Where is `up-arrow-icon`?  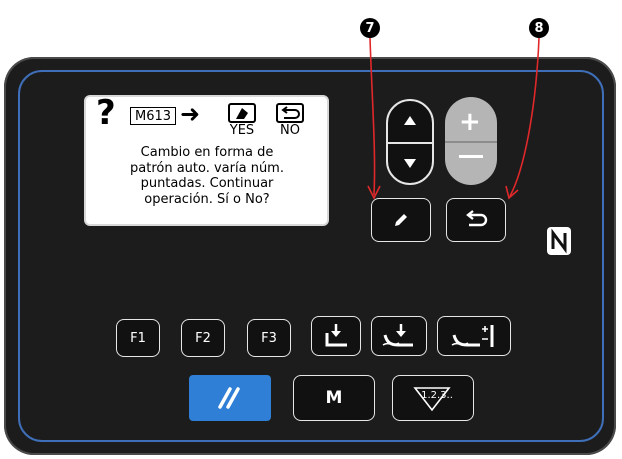 up-arrow-icon is located at coordinates (410, 120).